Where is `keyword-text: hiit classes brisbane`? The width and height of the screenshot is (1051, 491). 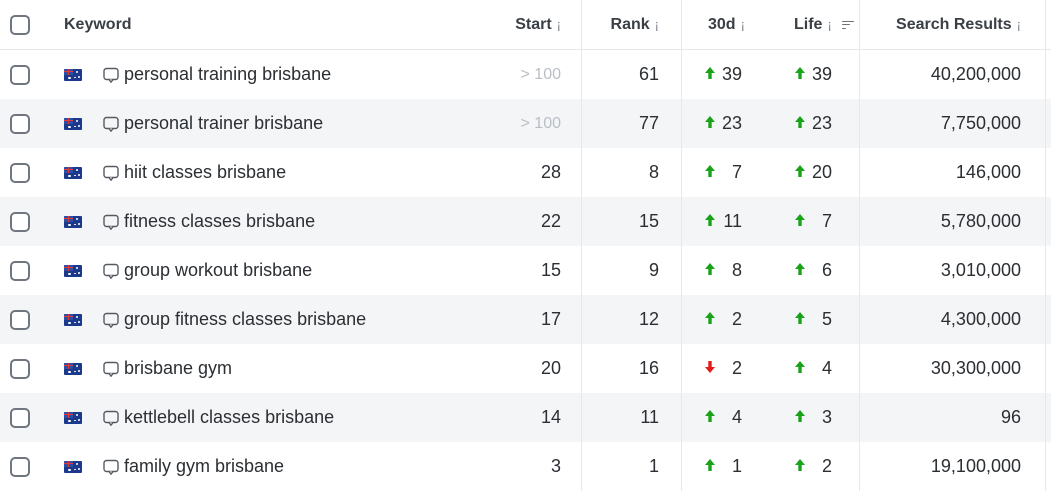
keyword-text: hiit classes brisbane is located at coordinates (205, 172).